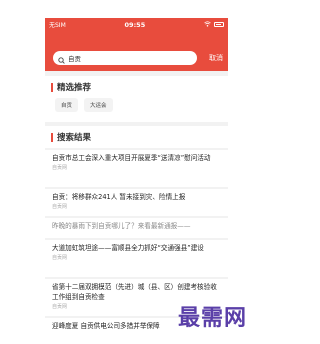 The width and height of the screenshot is (320, 344). What do you see at coordinates (136, 258) in the screenshot?
I see `result-item: 大道加虹筑坦途——富顺县全力抓好“交通强县”建设 自贡网` at bounding box center [136, 258].